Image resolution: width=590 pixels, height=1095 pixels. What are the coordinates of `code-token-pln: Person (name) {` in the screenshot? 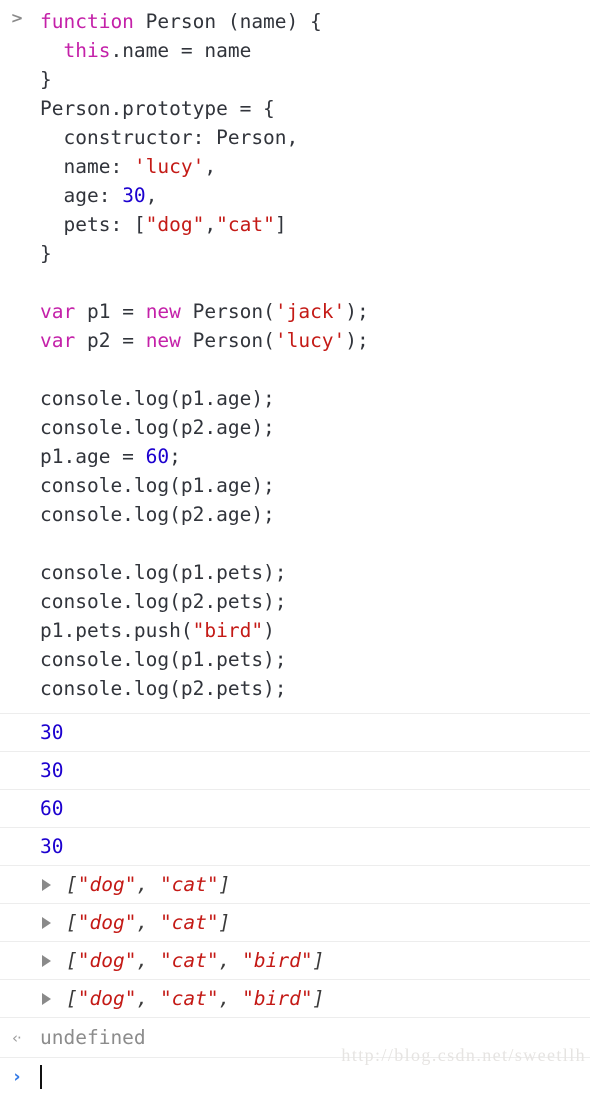 It's located at (227, 21).